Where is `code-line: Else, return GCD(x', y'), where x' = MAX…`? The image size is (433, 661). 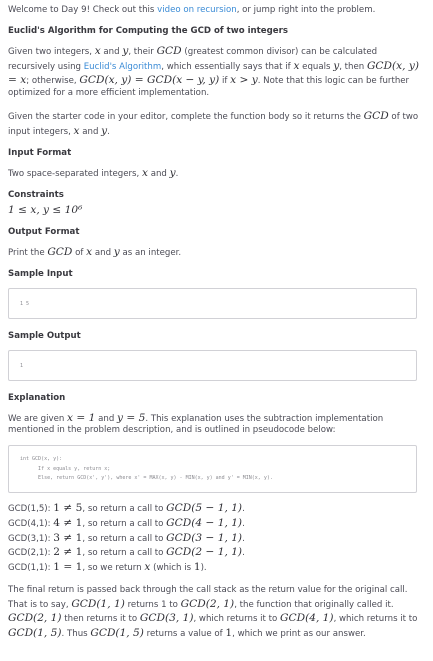 code-line: Else, return GCD(x', y'), where x' = MAX… is located at coordinates (146, 478).